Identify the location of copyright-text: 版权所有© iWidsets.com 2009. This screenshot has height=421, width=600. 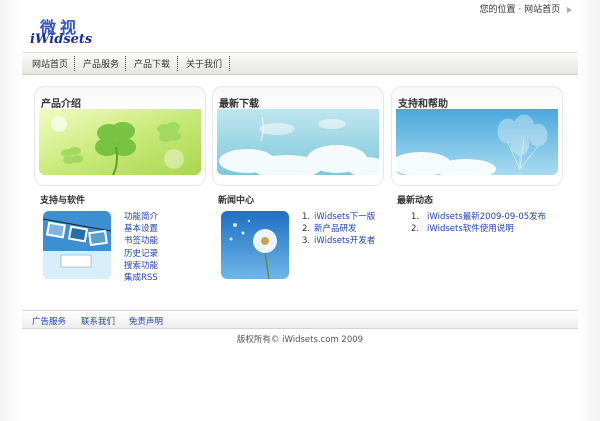
(300, 340).